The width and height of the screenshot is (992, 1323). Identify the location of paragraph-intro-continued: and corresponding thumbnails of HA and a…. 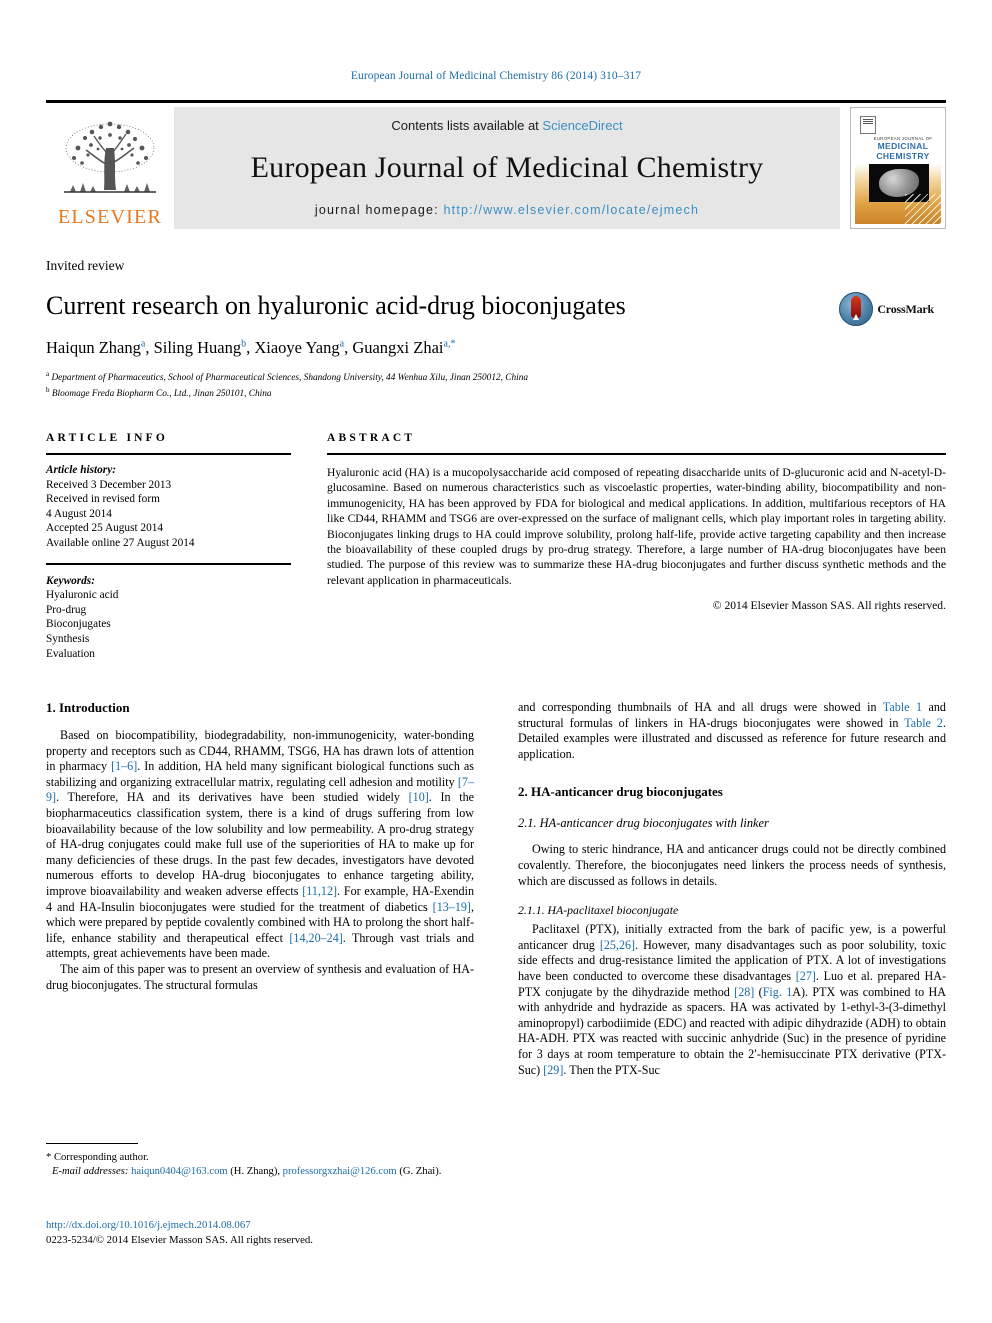
(732, 731).